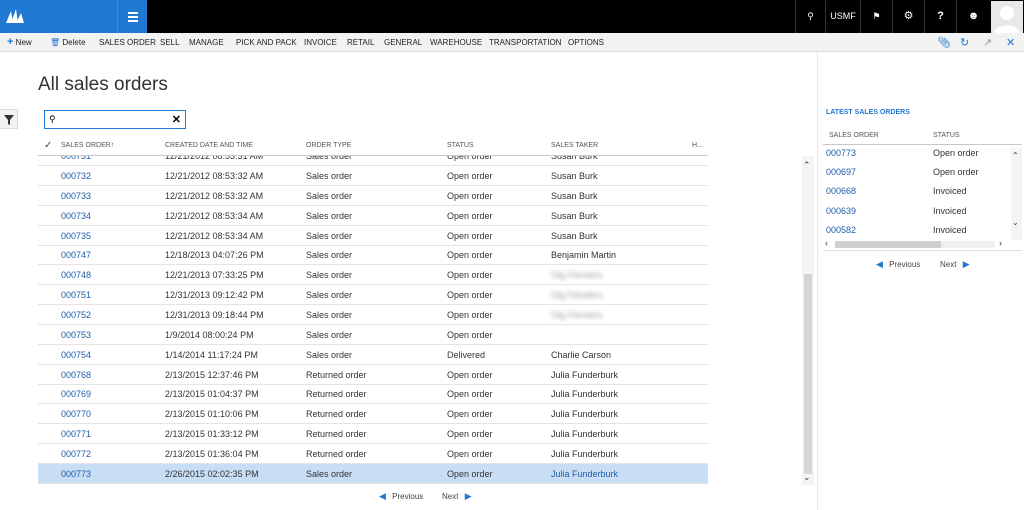  What do you see at coordinates (76, 454) in the screenshot?
I see `sales-order-link: 000772` at bounding box center [76, 454].